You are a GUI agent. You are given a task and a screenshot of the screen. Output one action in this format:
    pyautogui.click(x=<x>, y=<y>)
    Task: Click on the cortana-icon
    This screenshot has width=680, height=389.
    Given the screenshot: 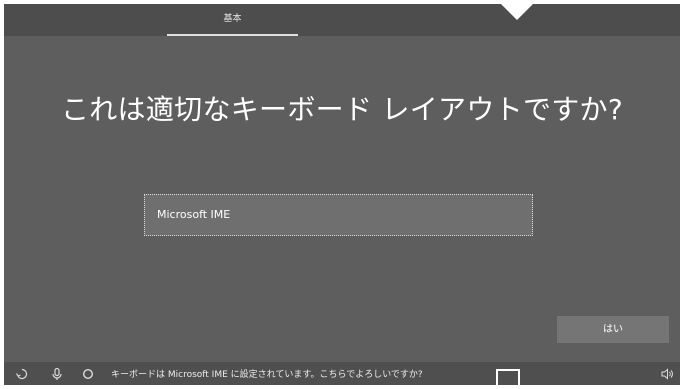 What is the action you would take?
    pyautogui.click(x=88, y=373)
    